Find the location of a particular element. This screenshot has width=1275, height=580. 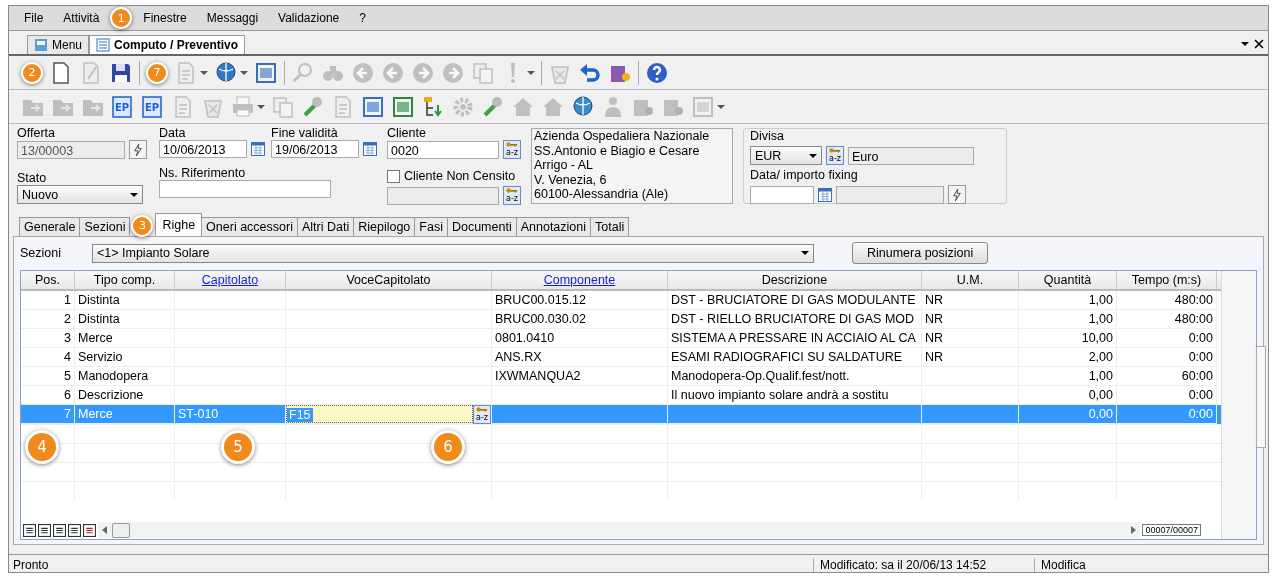

form-icon is located at coordinates (103, 45).